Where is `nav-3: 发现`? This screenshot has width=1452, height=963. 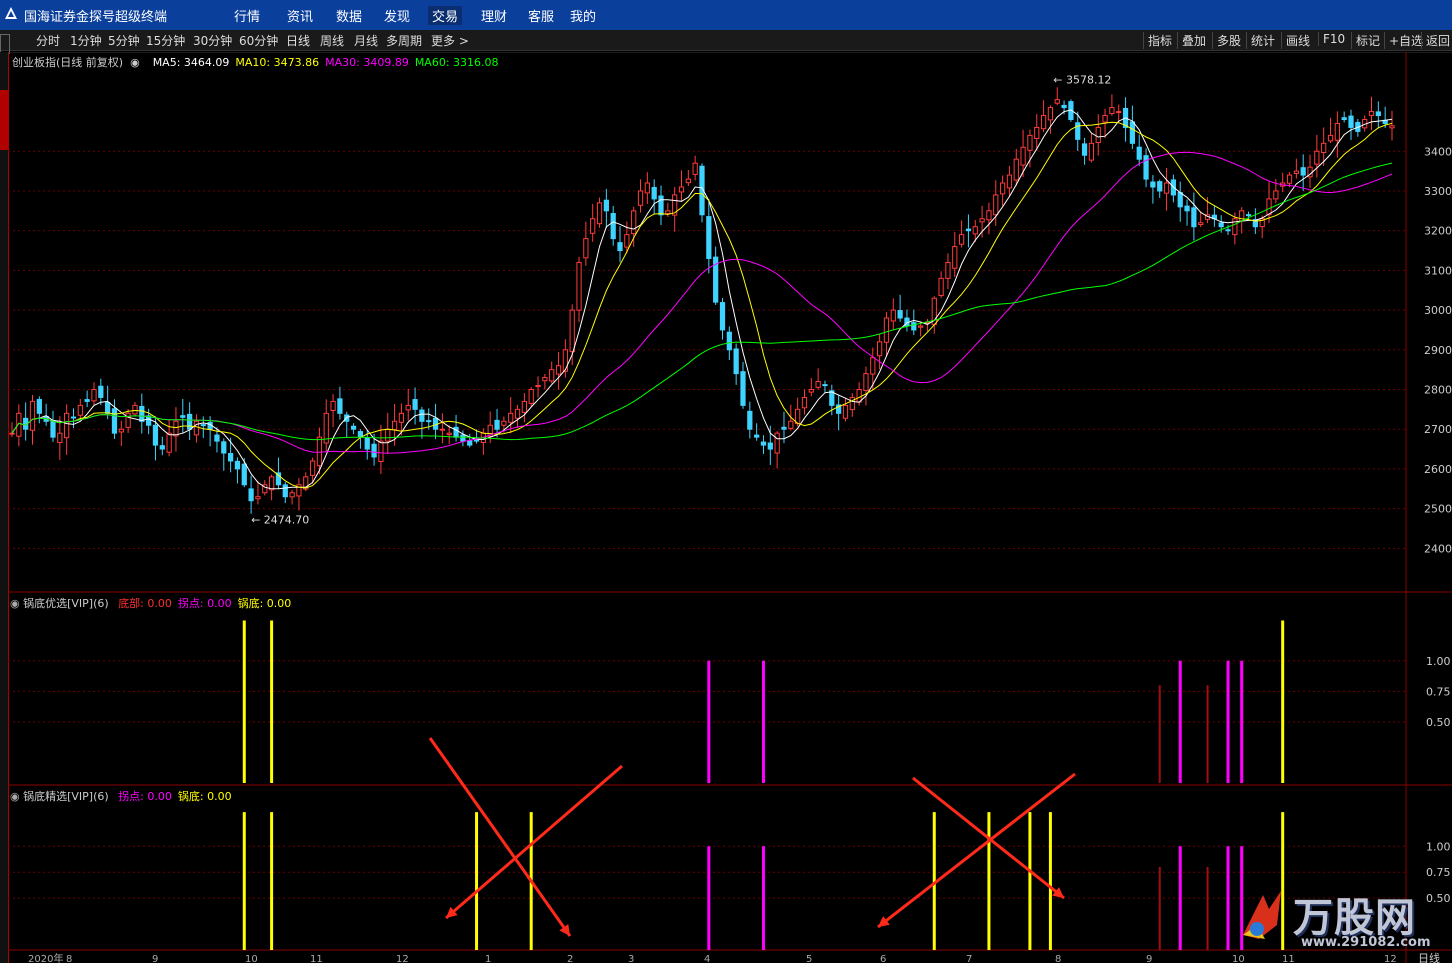 nav-3: 发现 is located at coordinates (397, 15).